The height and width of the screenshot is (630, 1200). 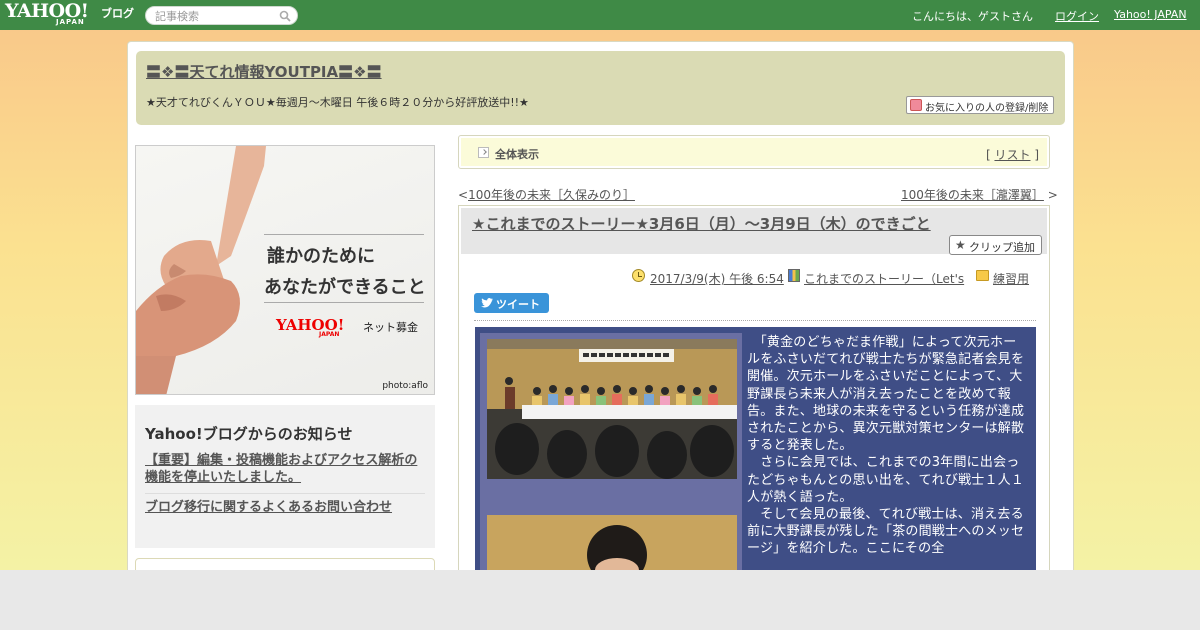 I want to click on search-input, so click(x=217, y=16).